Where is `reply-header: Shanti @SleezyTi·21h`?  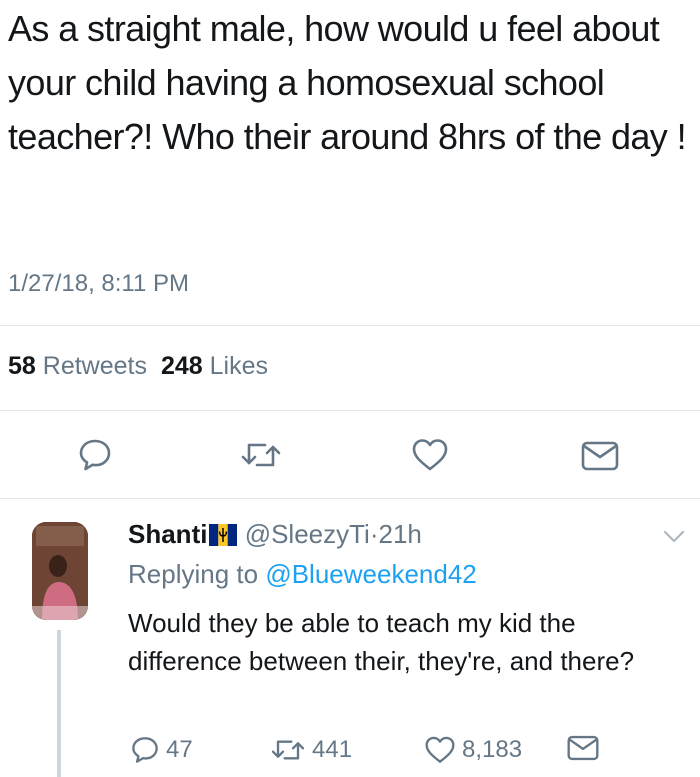
reply-header: Shanti @SleezyTi·21h is located at coordinates (275, 536).